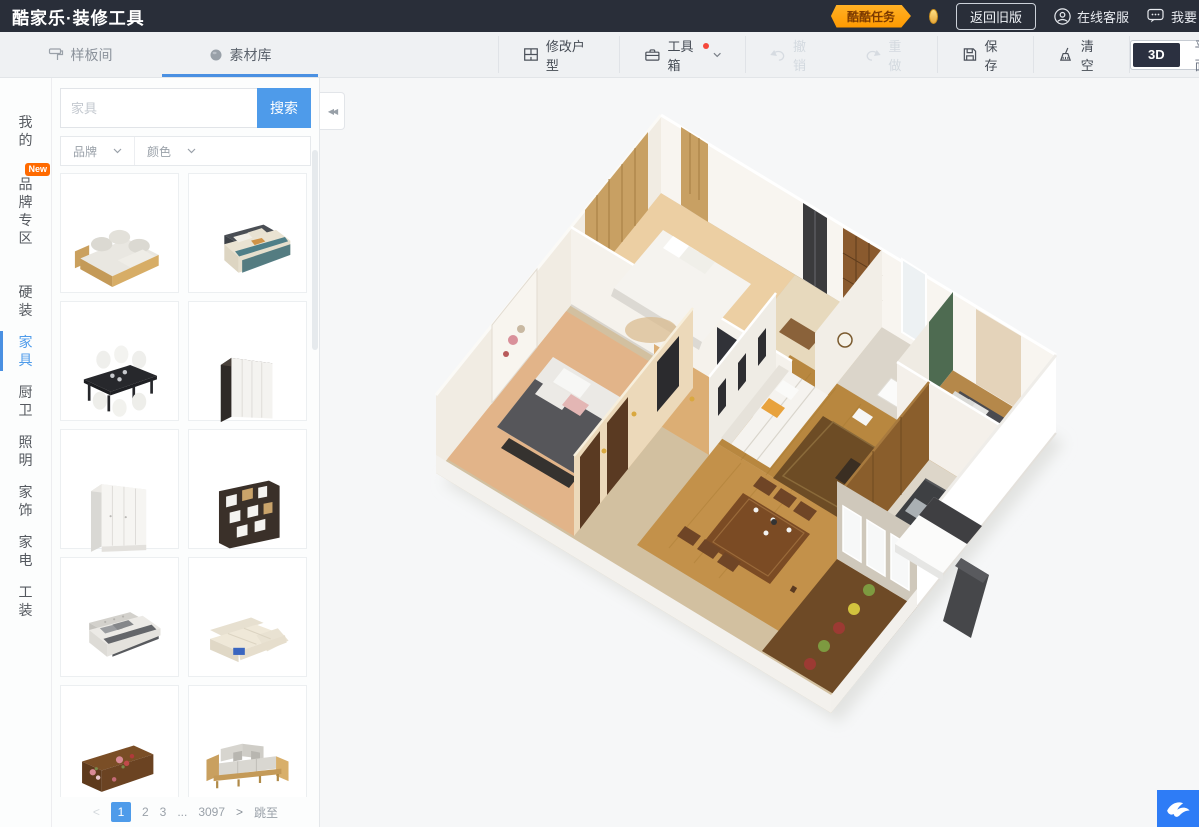  Describe the element at coordinates (25, 401) in the screenshot. I see `sidebar-item-kitchen-bath: 厨卫` at that location.